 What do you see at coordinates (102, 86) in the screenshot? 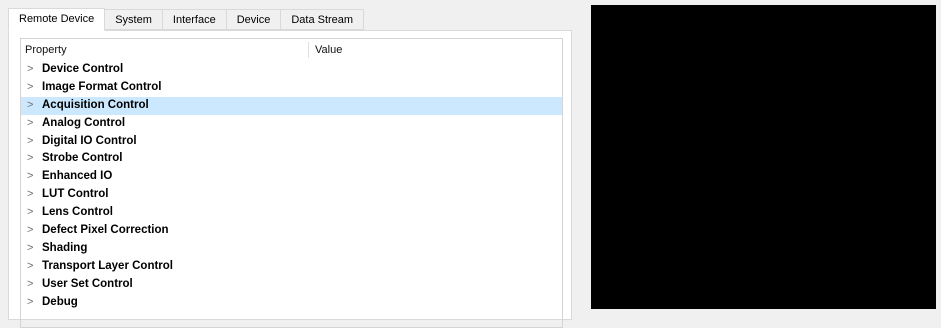
I see `property-category-label: Image Format Control` at bounding box center [102, 86].